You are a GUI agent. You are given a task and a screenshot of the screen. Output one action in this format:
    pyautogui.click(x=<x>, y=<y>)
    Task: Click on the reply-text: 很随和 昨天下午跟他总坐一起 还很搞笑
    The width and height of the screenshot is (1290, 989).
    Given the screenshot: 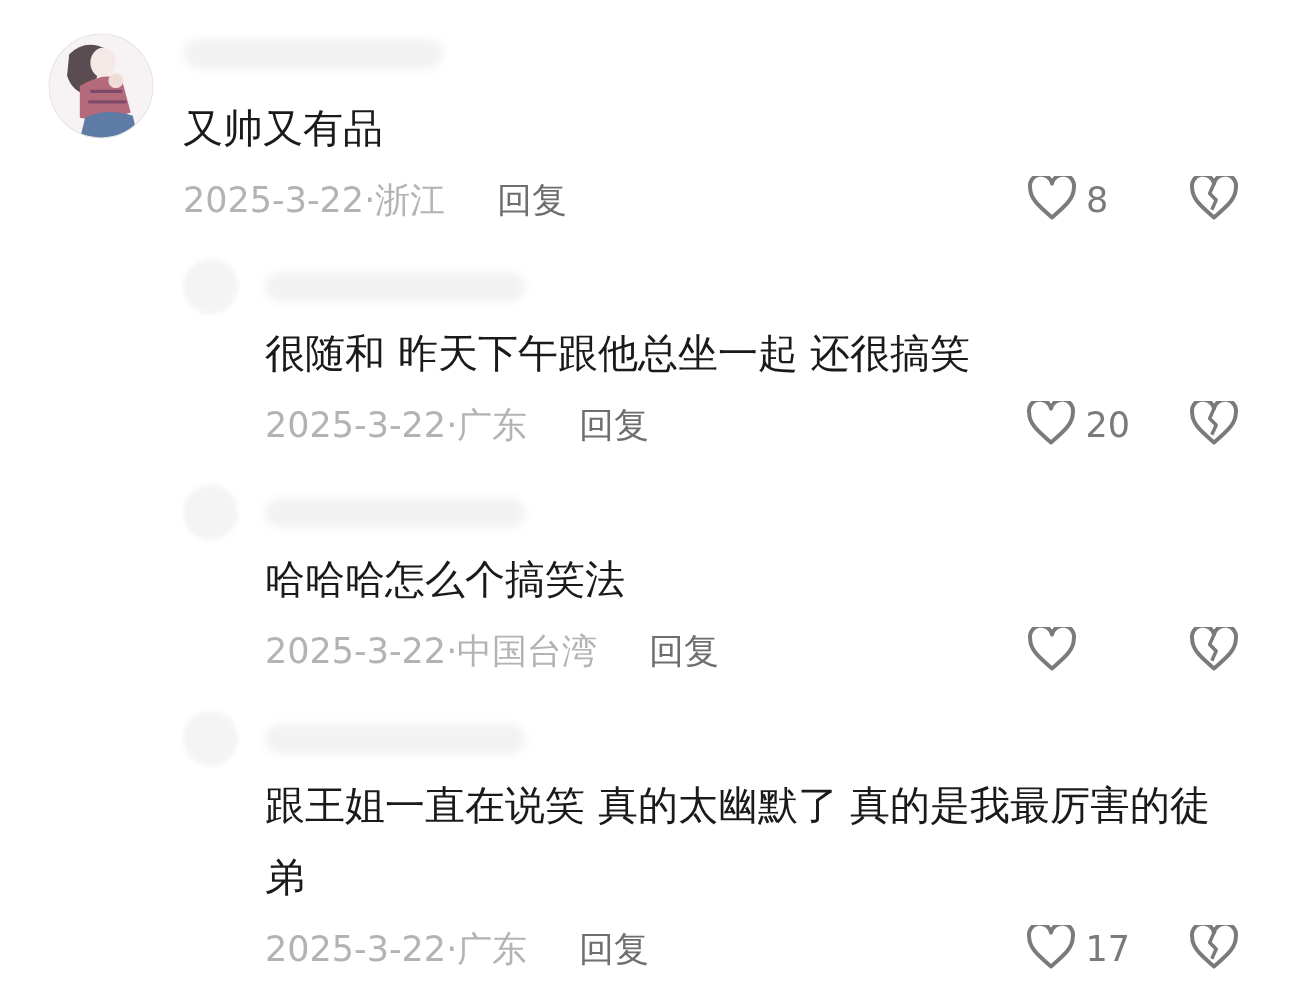 What is the action you would take?
    pyautogui.click(x=618, y=353)
    